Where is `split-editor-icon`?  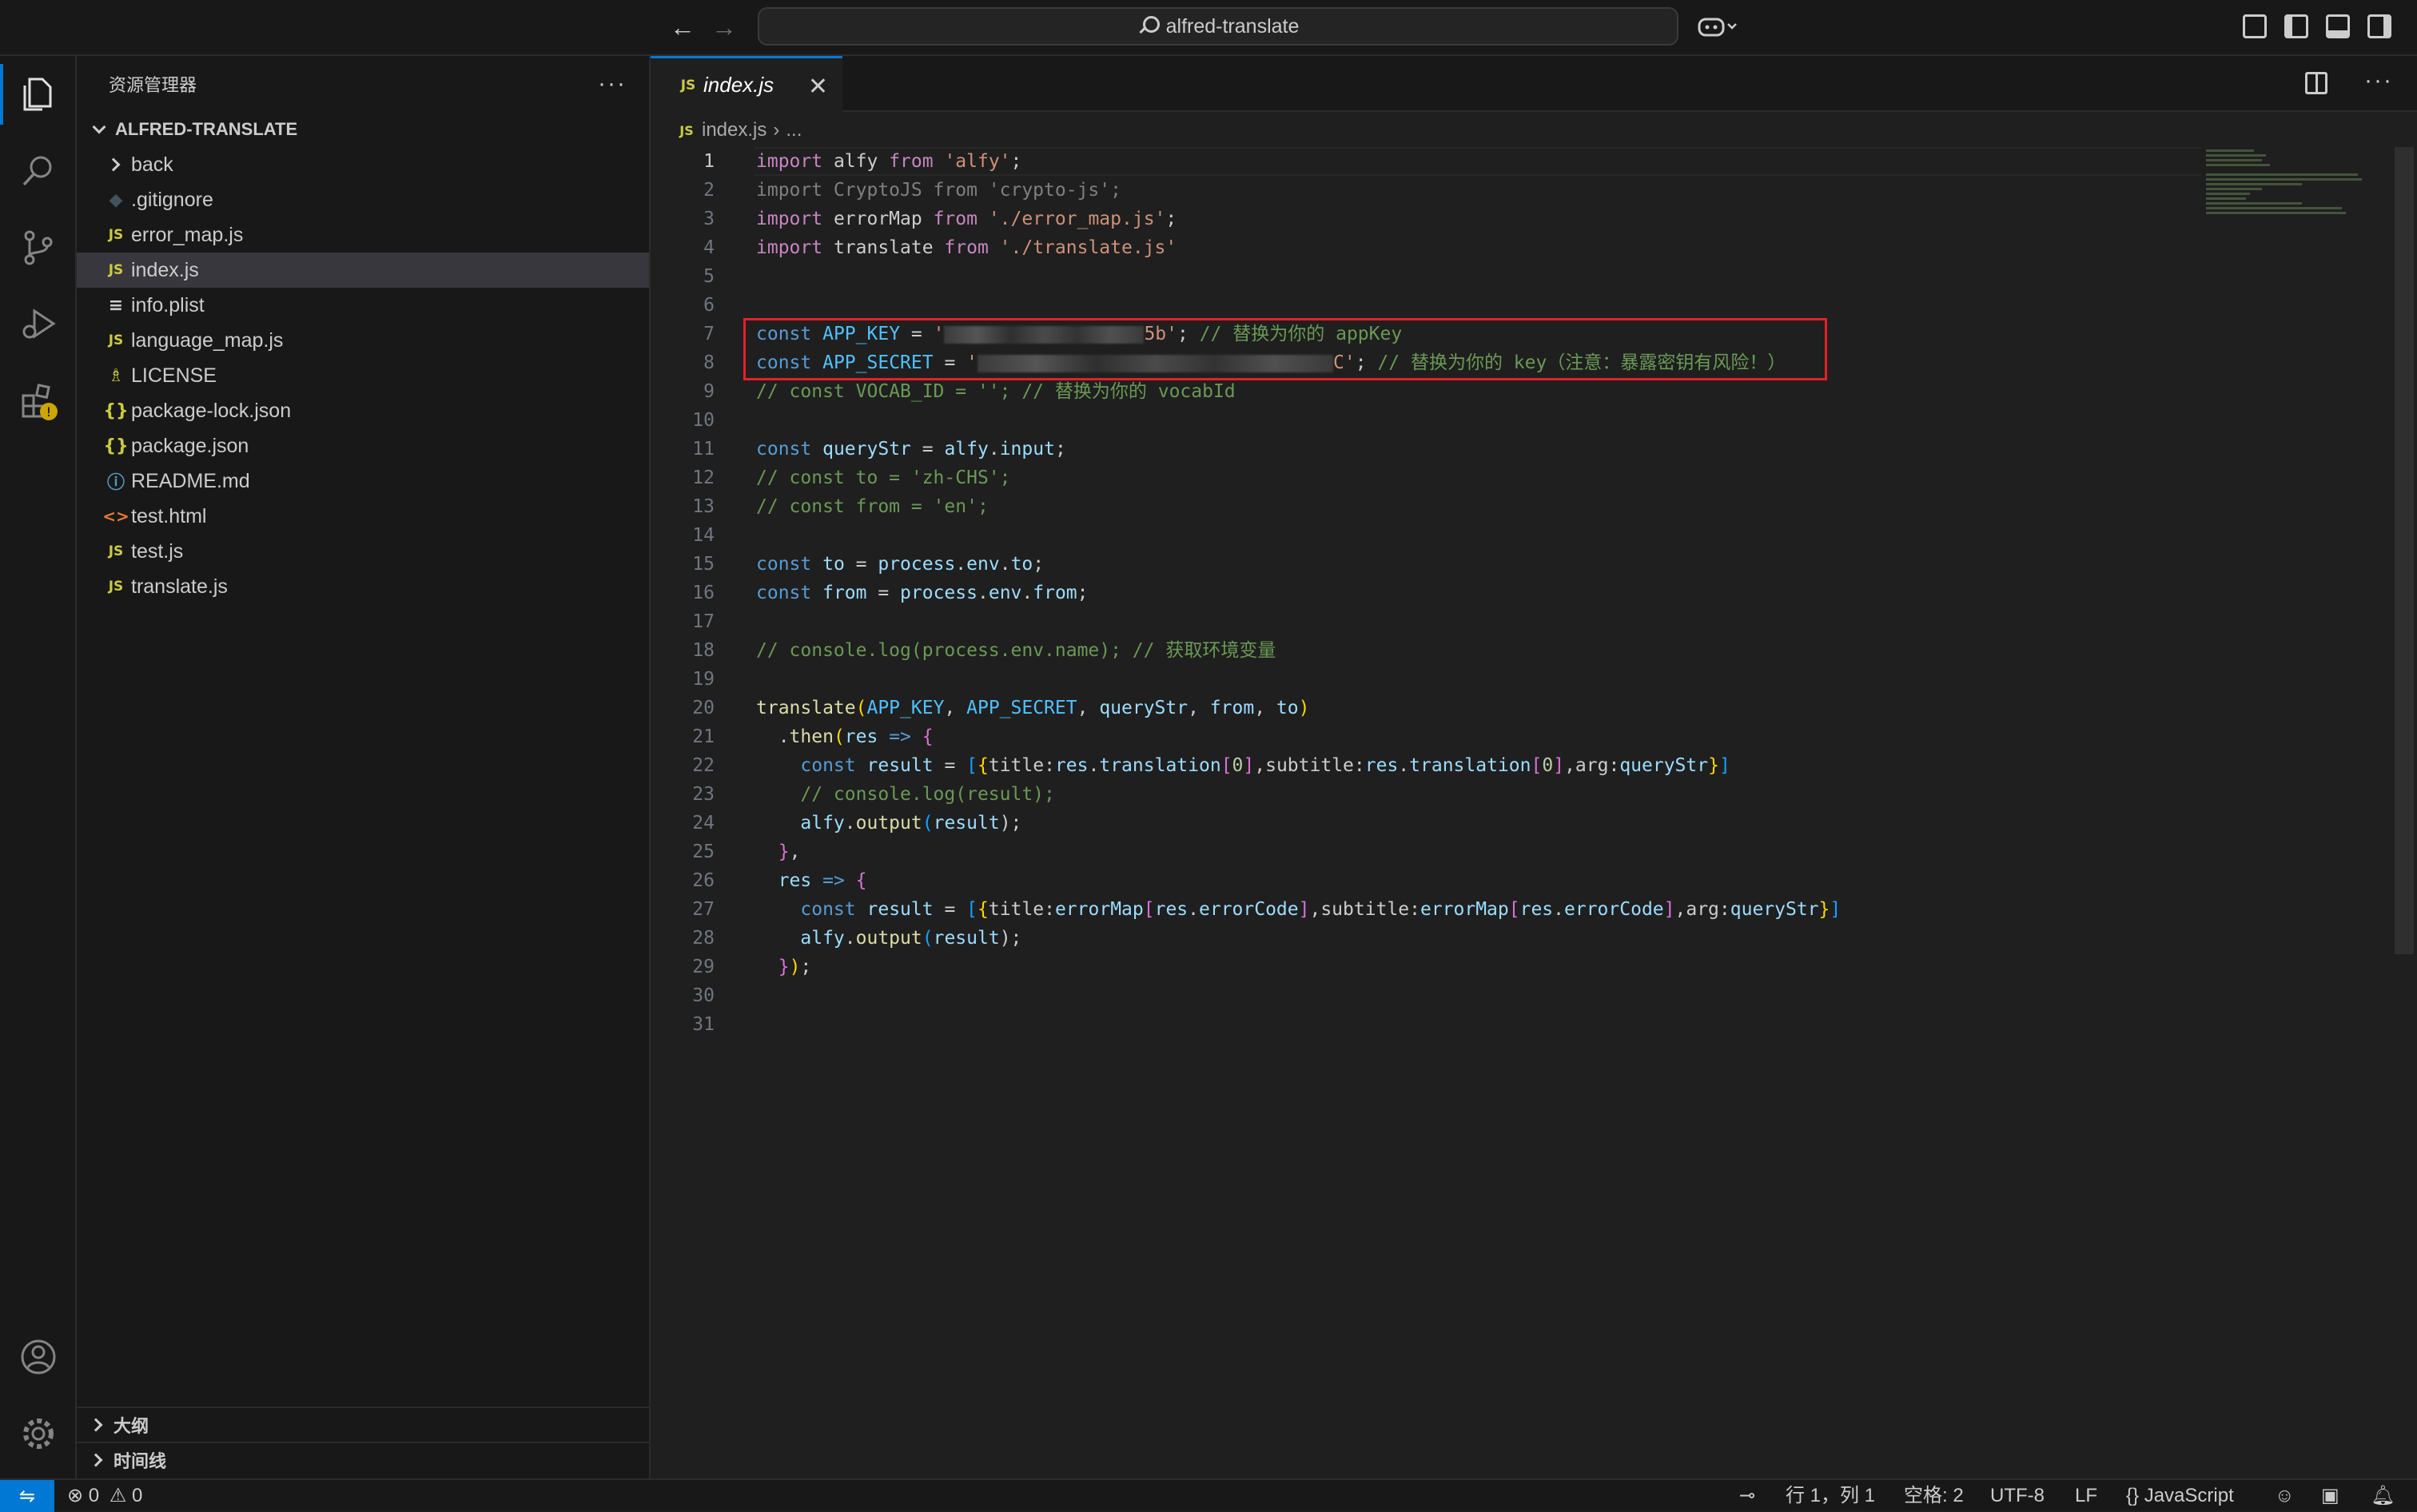 split-editor-icon is located at coordinates (2316, 83).